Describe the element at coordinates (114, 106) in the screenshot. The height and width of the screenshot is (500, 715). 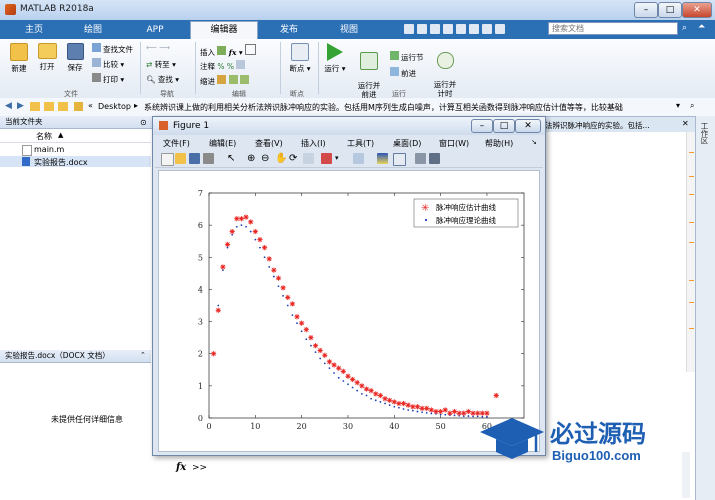
I see `path-desktop: Desktop` at that location.